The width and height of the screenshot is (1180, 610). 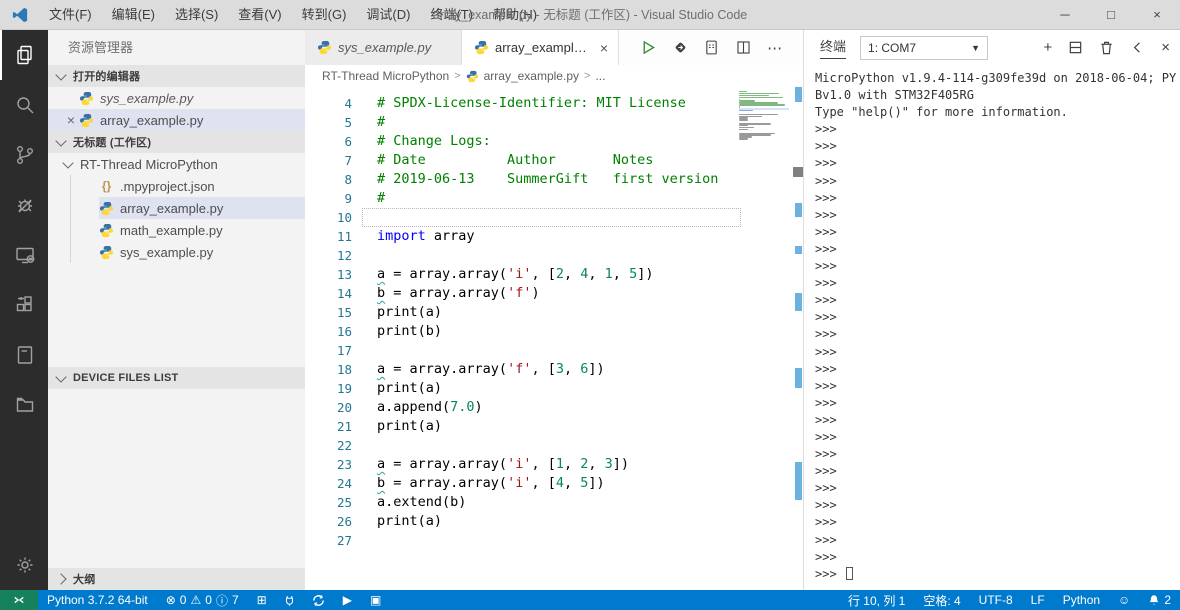 I want to click on bell-icon, so click(x=1154, y=600).